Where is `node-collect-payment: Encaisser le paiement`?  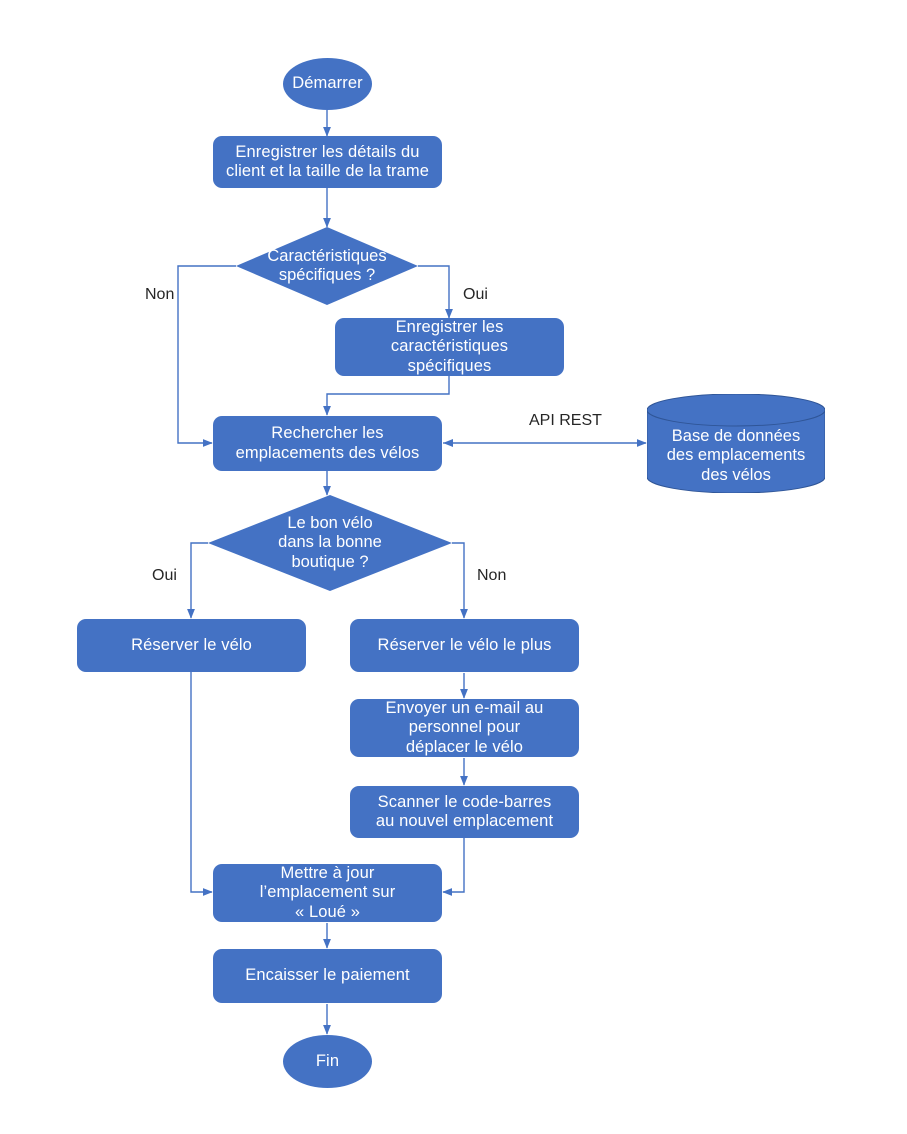 node-collect-payment: Encaisser le paiement is located at coordinates (327, 976).